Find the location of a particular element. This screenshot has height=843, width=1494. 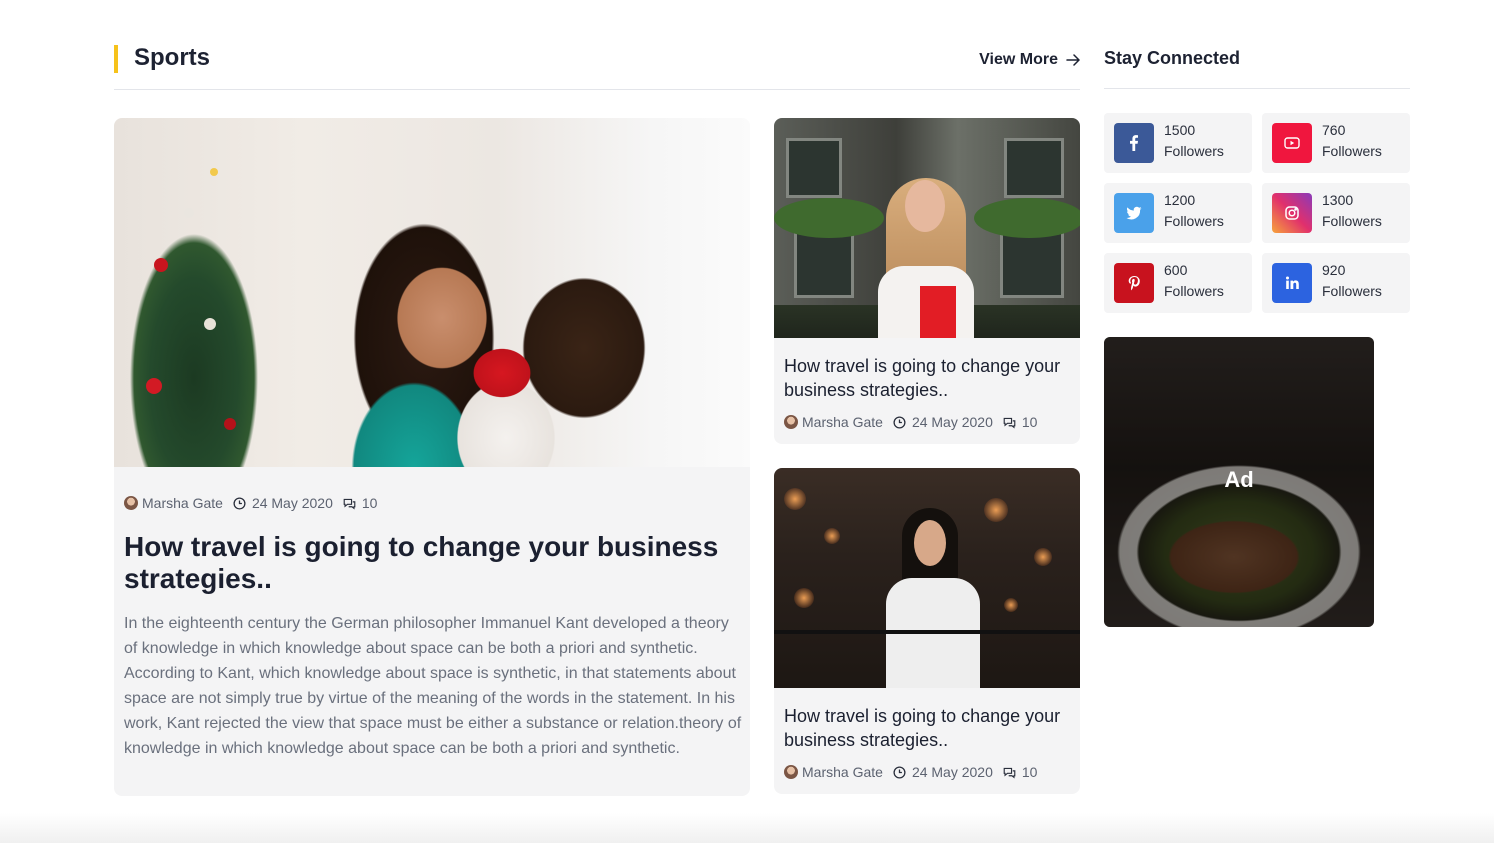

social-twitter: 1200 Followers is located at coordinates (1178, 213).